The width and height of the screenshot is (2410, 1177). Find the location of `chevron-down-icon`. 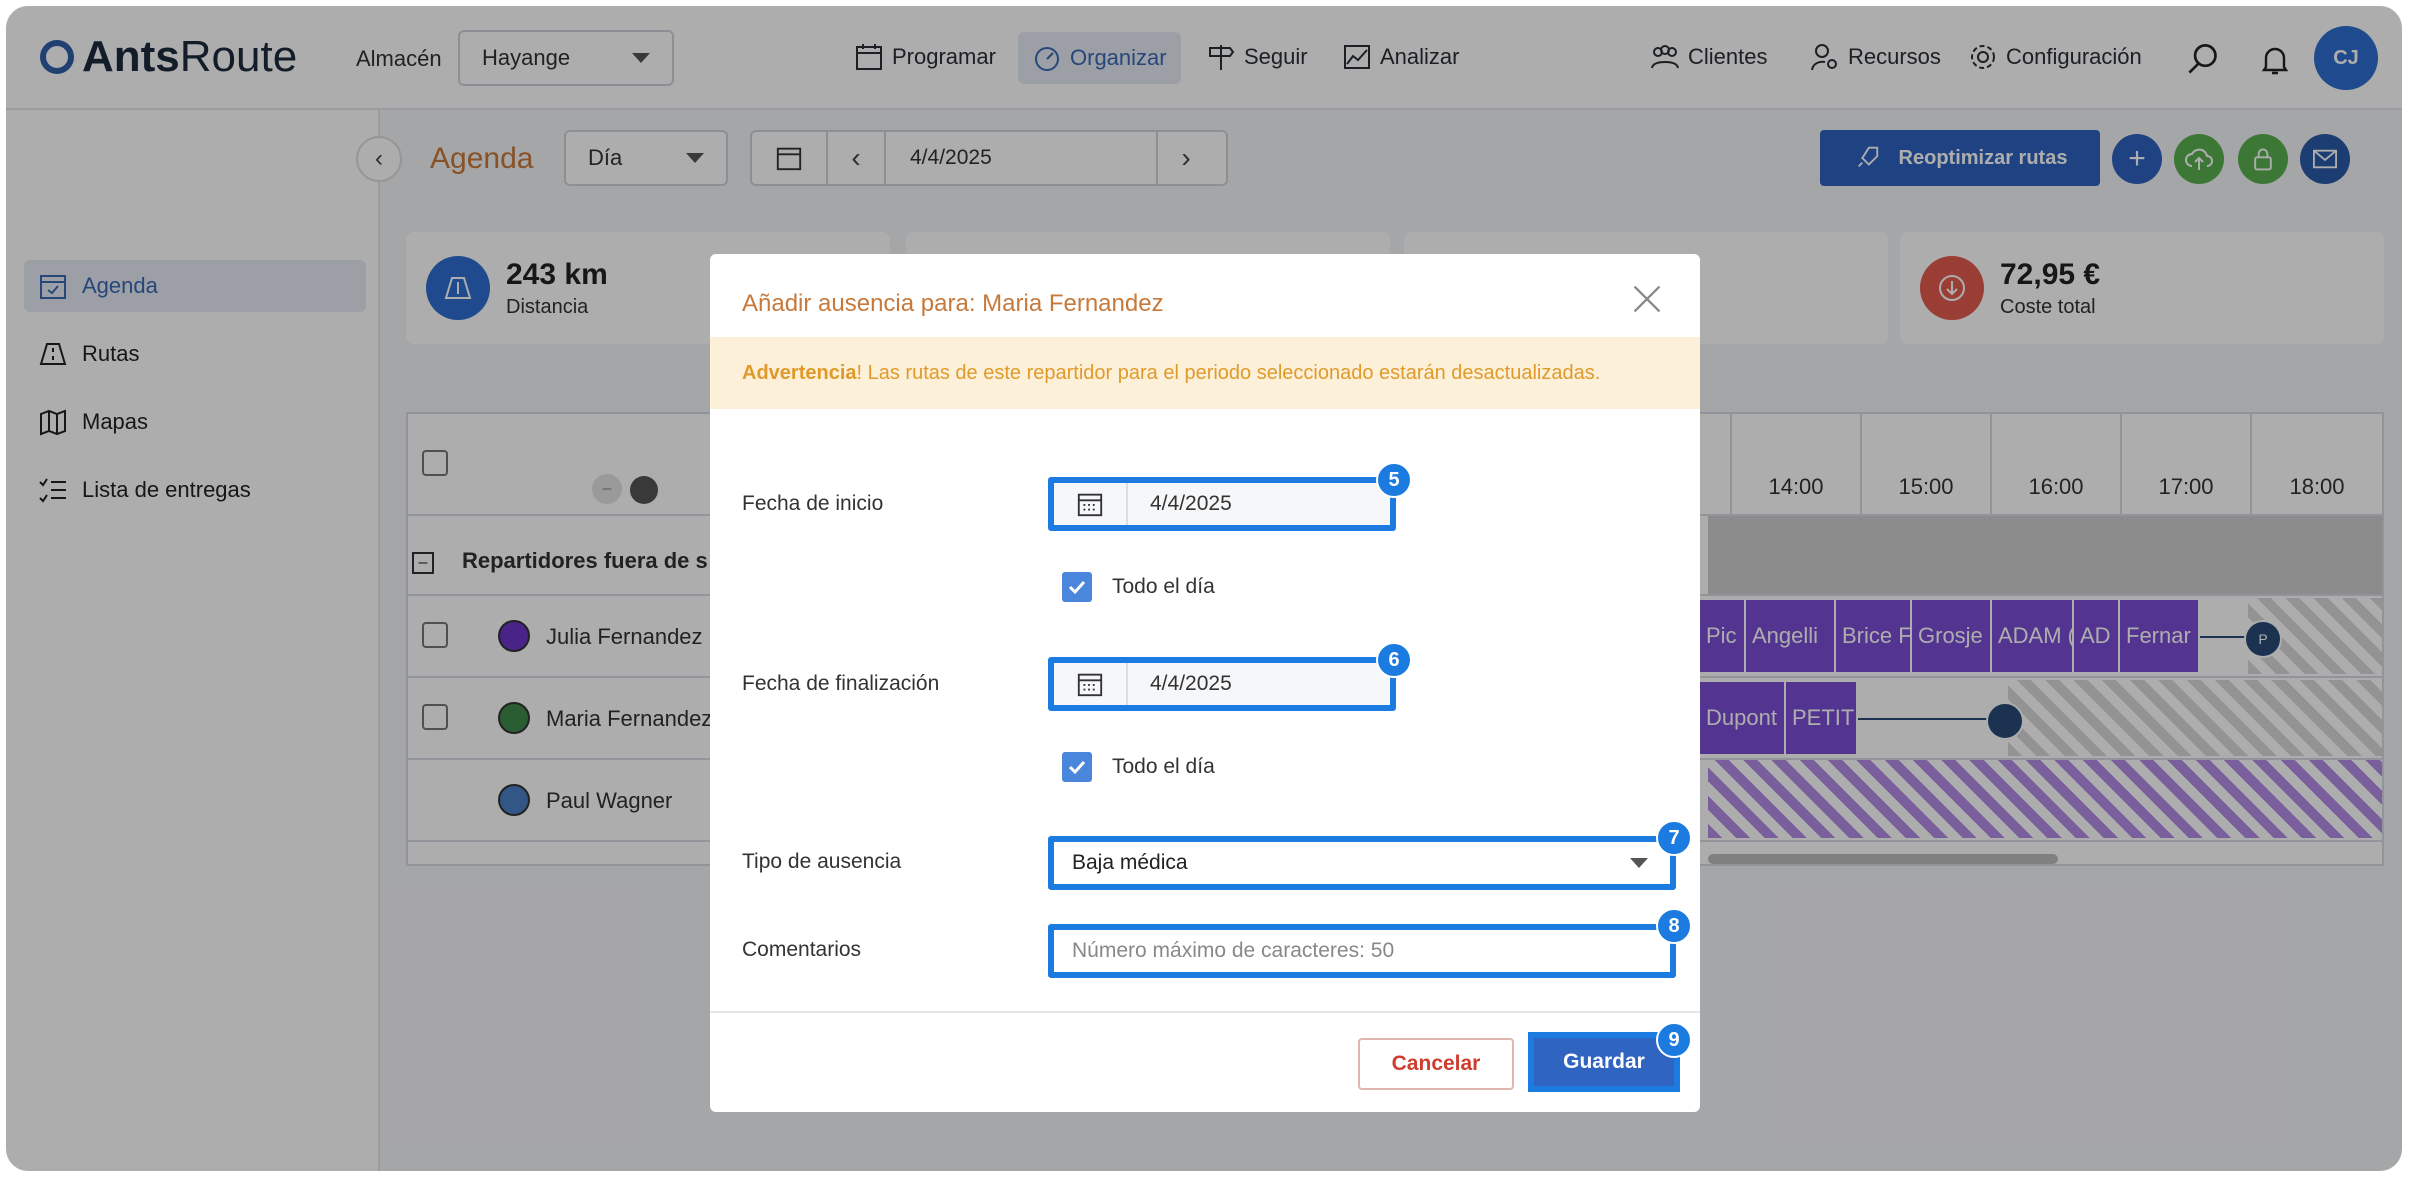

chevron-down-icon is located at coordinates (1639, 863).